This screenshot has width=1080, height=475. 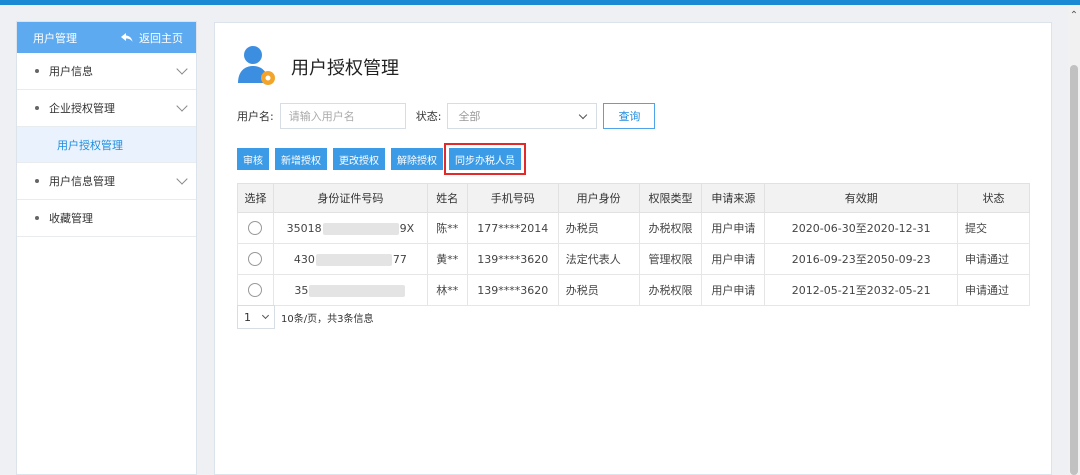 I want to click on cell-phone: 177****2014, so click(x=512, y=228).